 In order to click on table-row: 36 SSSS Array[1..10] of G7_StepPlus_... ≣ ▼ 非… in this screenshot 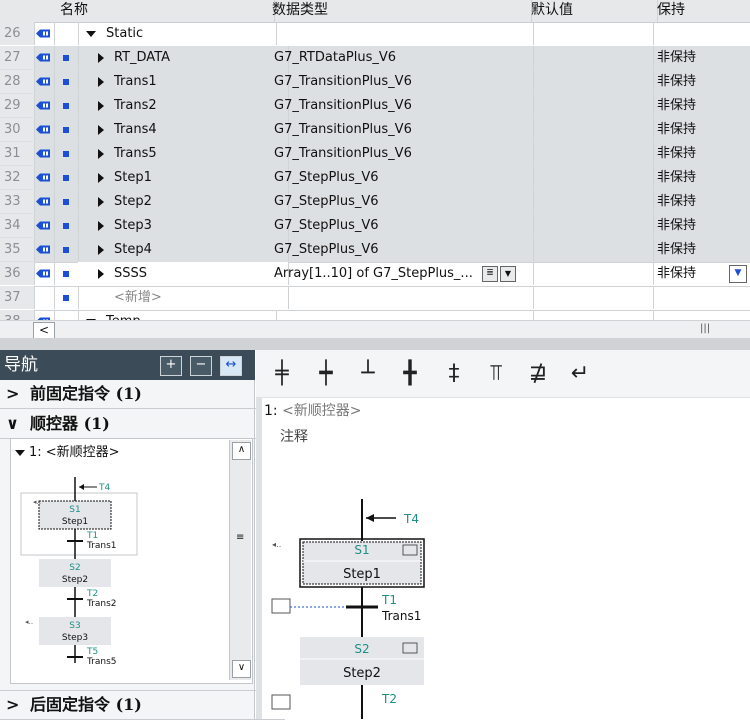, I will do `click(375, 274)`.